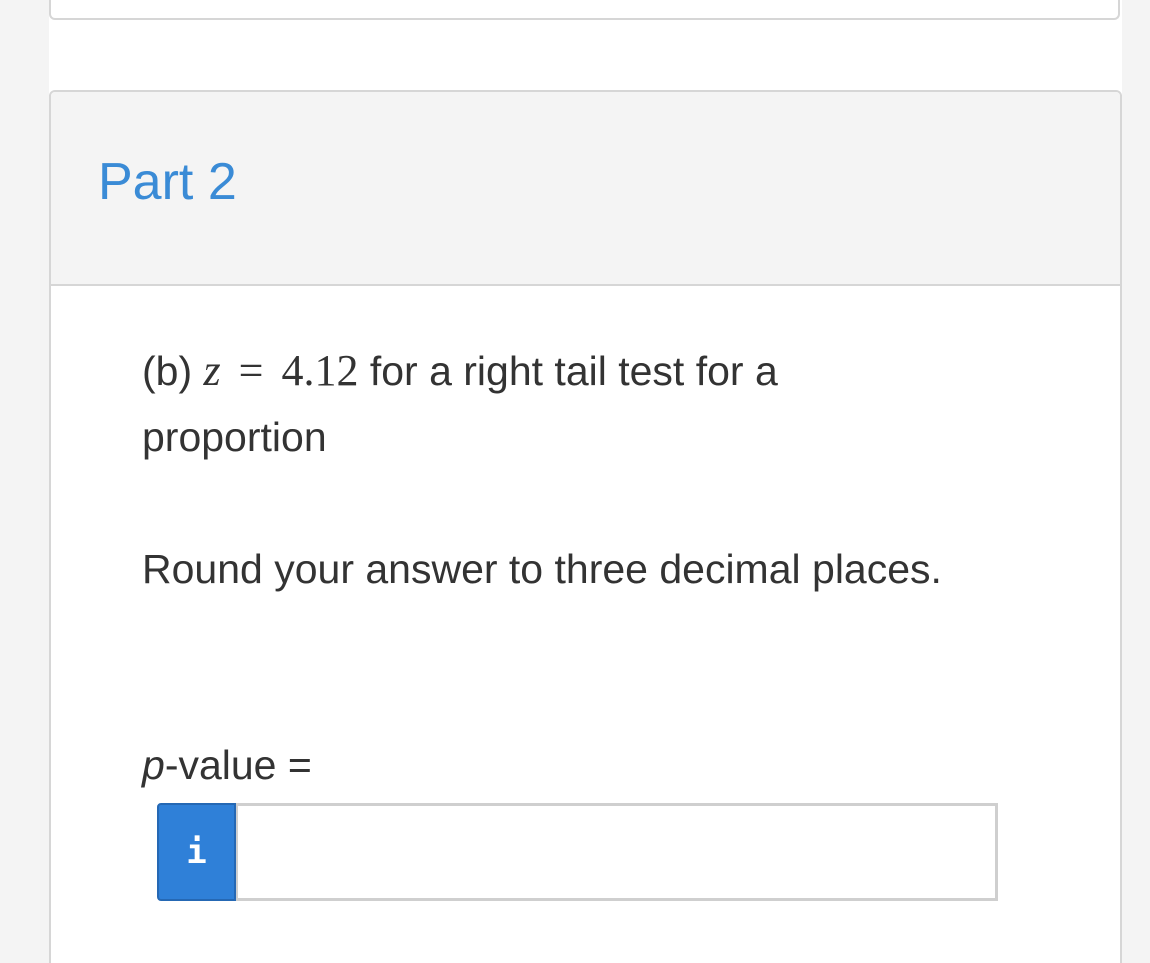  Describe the element at coordinates (585, 55) in the screenshot. I see `card-spacer` at that location.